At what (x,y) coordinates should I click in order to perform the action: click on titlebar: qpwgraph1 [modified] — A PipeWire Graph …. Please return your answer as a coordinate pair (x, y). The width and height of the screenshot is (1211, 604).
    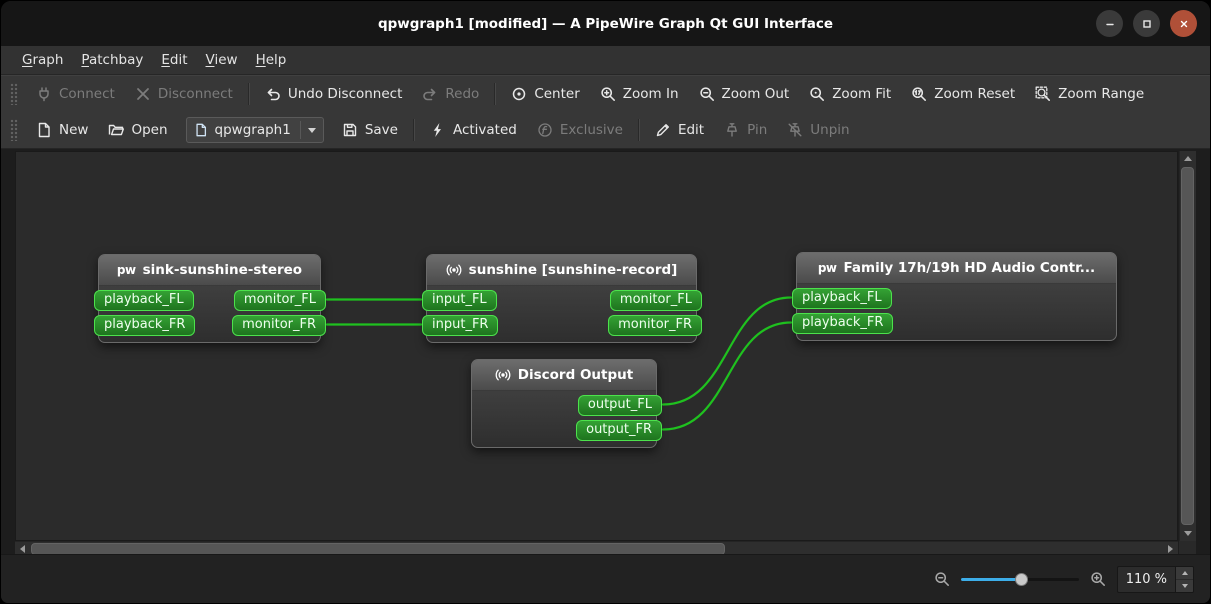
    Looking at the image, I should click on (605, 23).